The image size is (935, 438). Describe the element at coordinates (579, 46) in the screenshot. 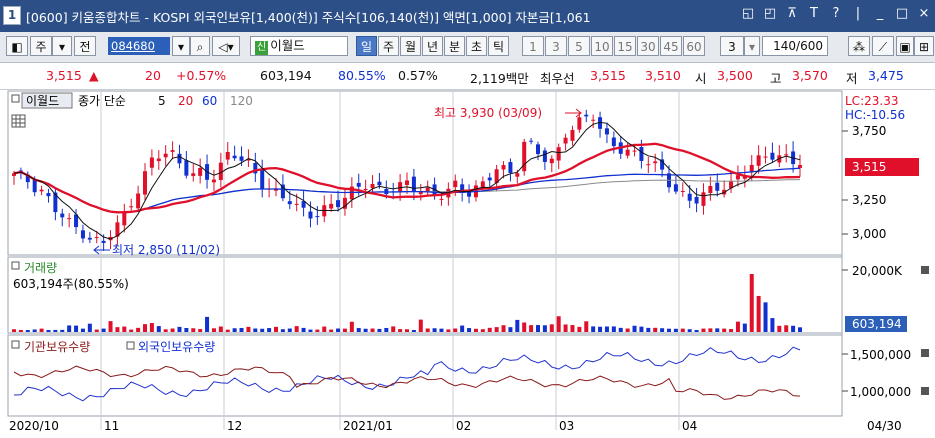

I see `interval-button-5: 5` at that location.